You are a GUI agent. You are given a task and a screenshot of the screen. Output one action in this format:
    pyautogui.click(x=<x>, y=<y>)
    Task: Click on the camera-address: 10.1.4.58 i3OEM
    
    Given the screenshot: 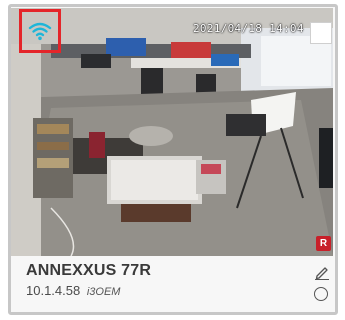 What is the action you would take?
    pyautogui.click(x=73, y=290)
    